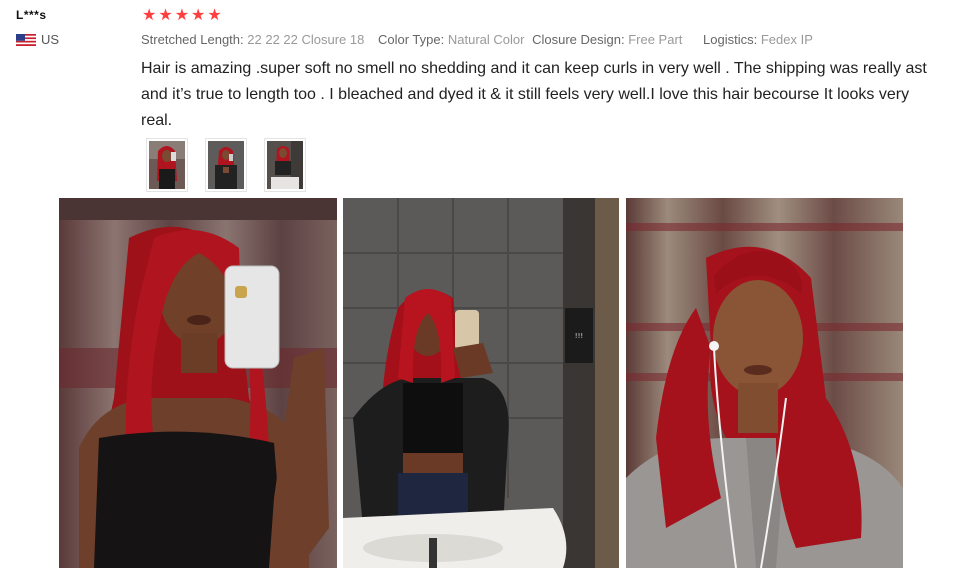 The width and height of the screenshot is (960, 577). I want to click on country-code: US, so click(50, 39).